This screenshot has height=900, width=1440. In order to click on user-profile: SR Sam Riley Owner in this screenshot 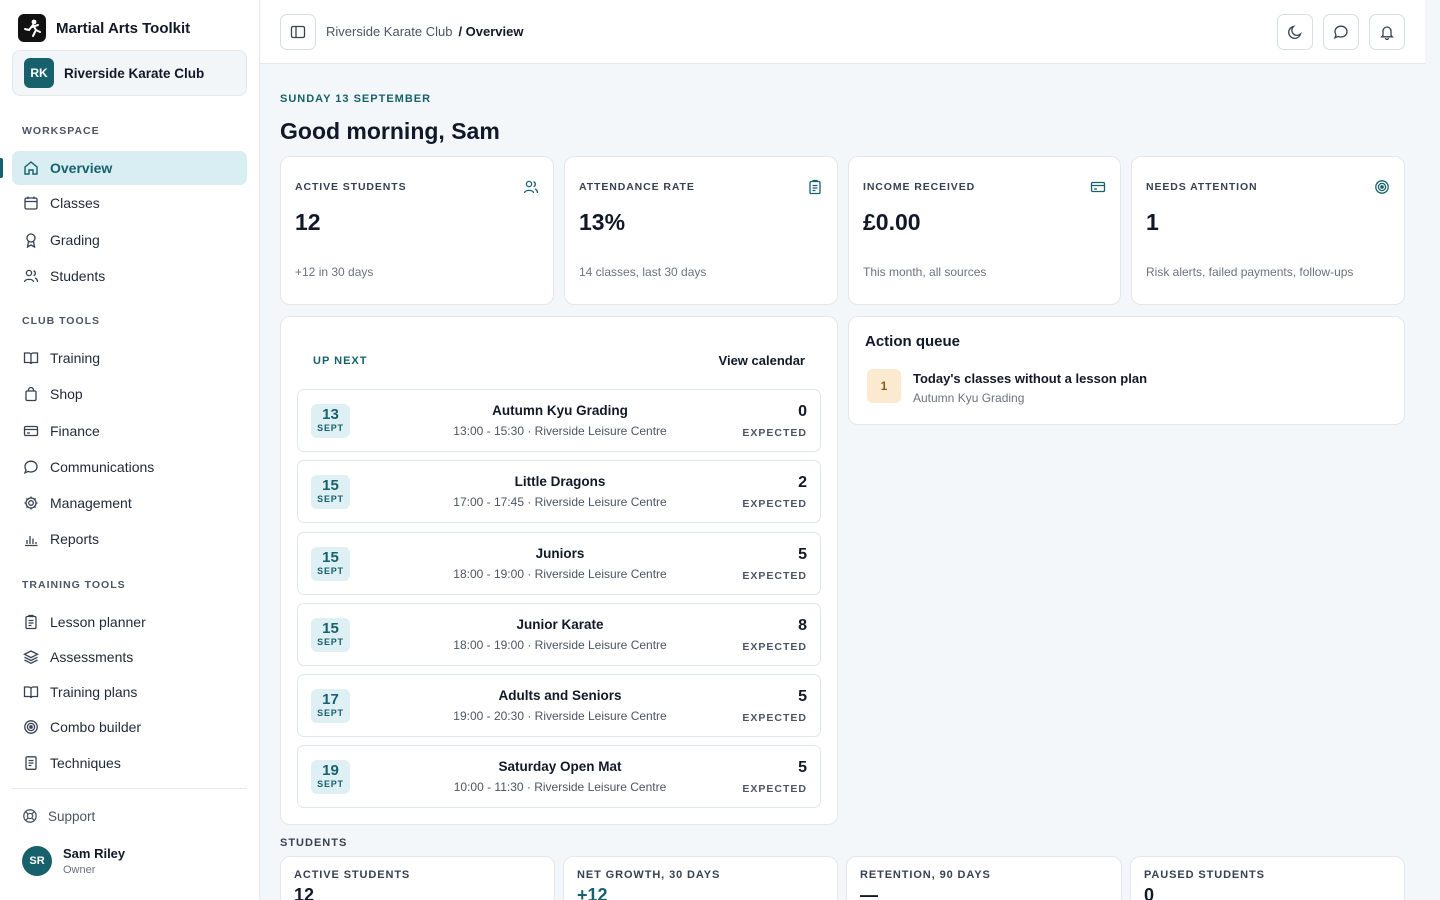, I will do `click(73, 861)`.